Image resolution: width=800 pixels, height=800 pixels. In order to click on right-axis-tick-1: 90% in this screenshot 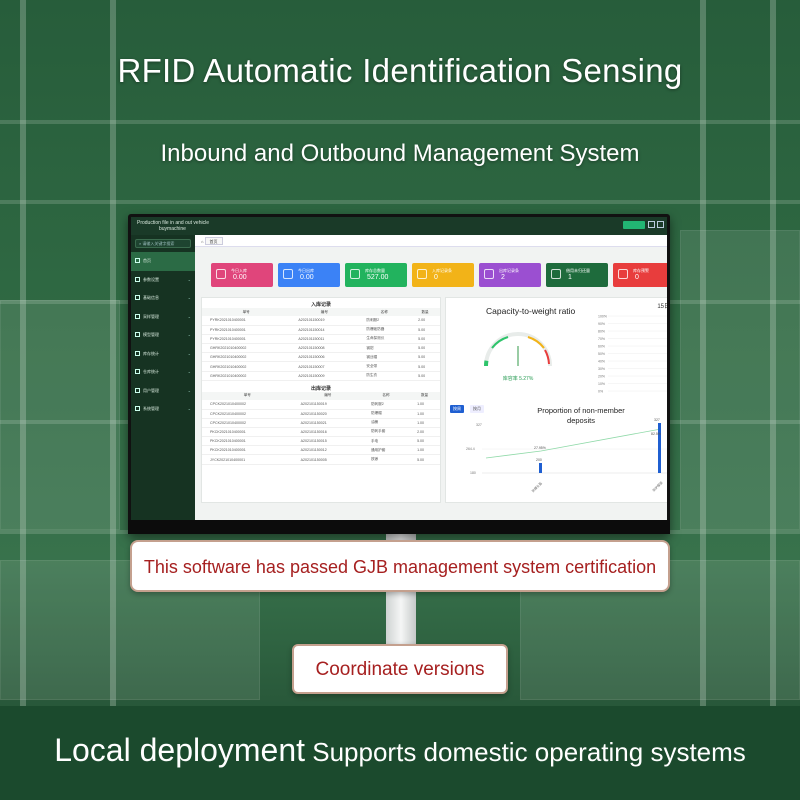, I will do `click(601, 324)`.